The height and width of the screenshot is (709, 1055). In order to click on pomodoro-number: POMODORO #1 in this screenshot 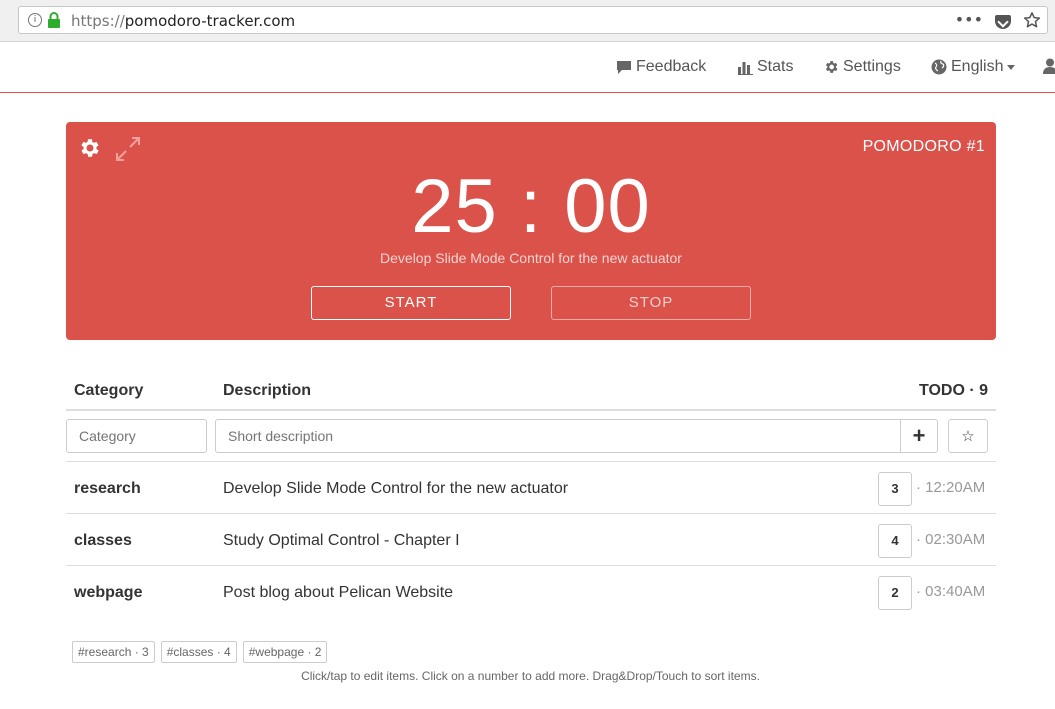, I will do `click(923, 146)`.